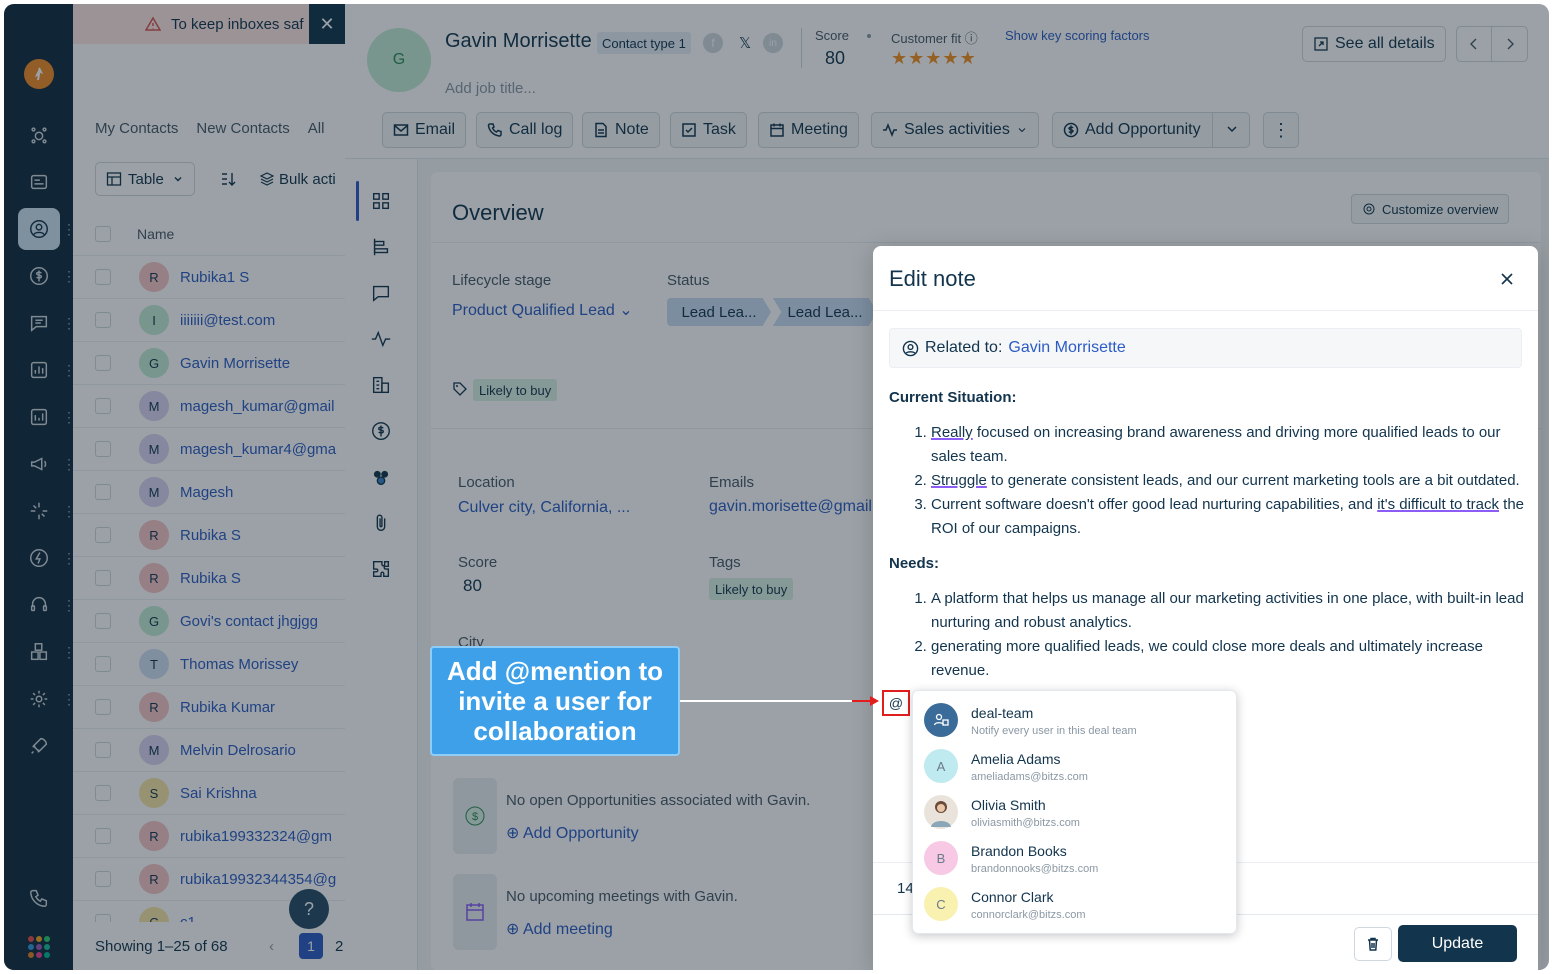 The image size is (1553, 974). What do you see at coordinates (209, 535) in the screenshot?
I see `list-item: R Rubika S` at bounding box center [209, 535].